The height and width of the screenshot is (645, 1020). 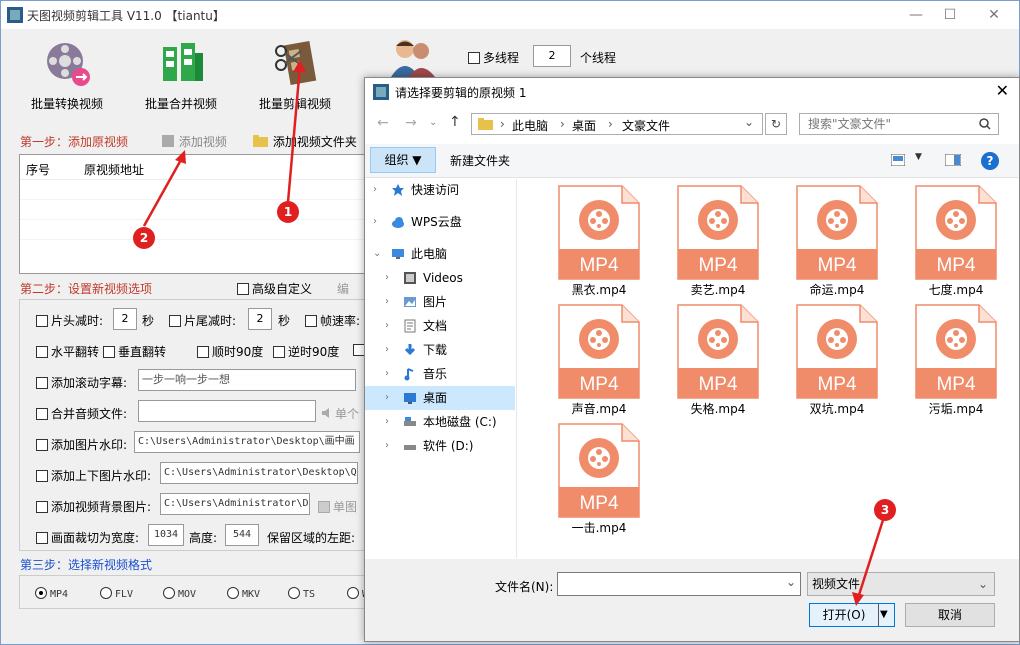 What do you see at coordinates (288, 212) in the screenshot?
I see `annotation-badge-1: 1` at bounding box center [288, 212].